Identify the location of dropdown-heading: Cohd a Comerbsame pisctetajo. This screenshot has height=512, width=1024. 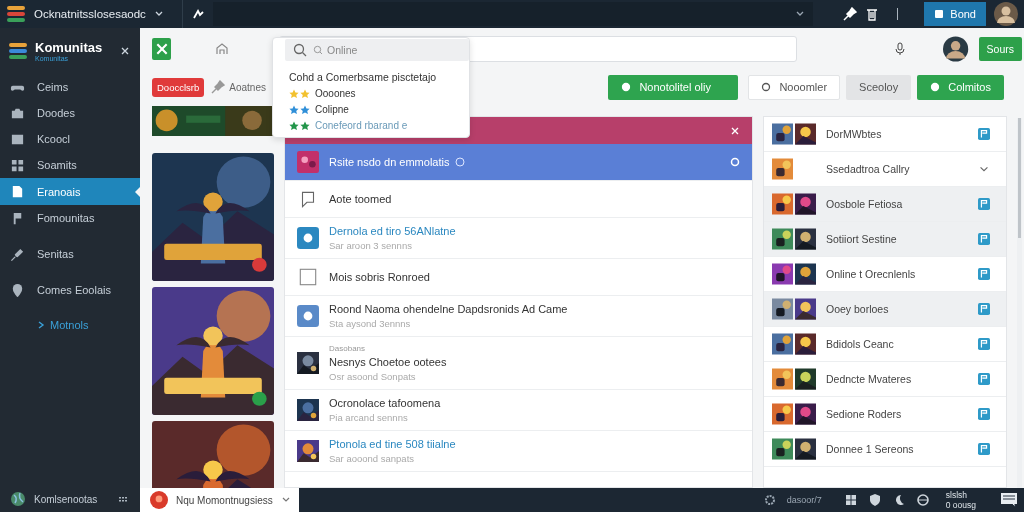
(363, 77).